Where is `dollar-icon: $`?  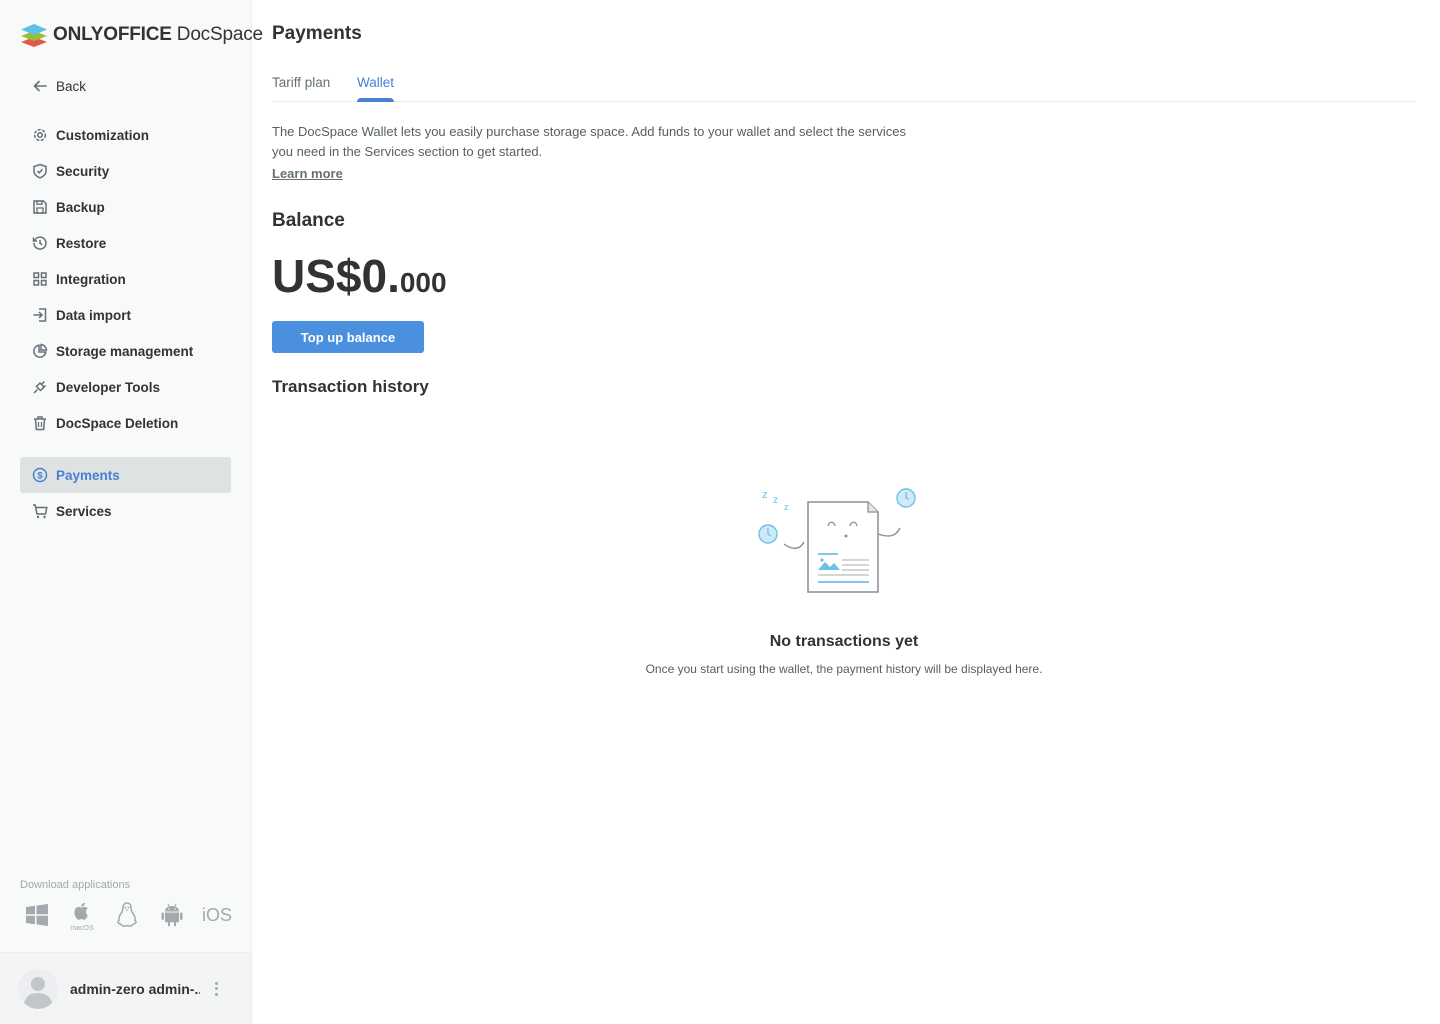 dollar-icon: $ is located at coordinates (40, 475).